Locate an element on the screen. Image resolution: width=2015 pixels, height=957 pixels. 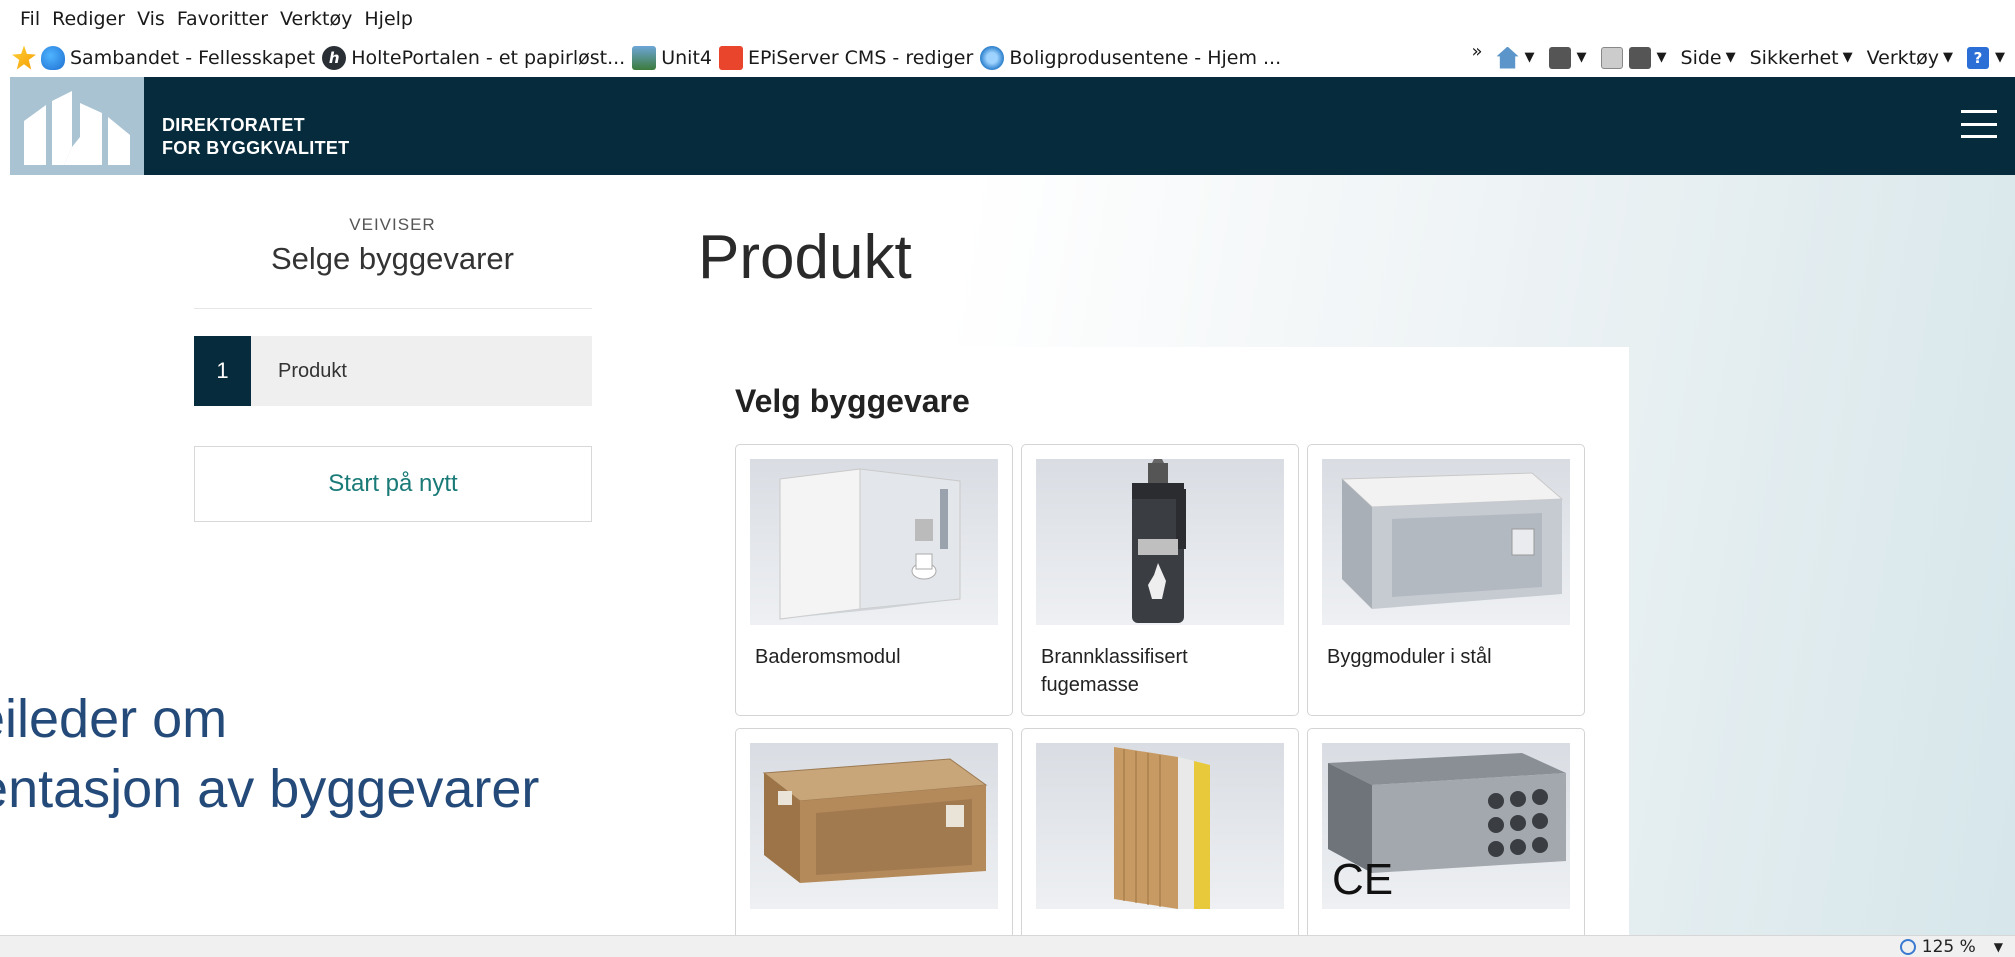
favorite-sambandet: Sambandet - Fellesskapet is located at coordinates (178, 57).